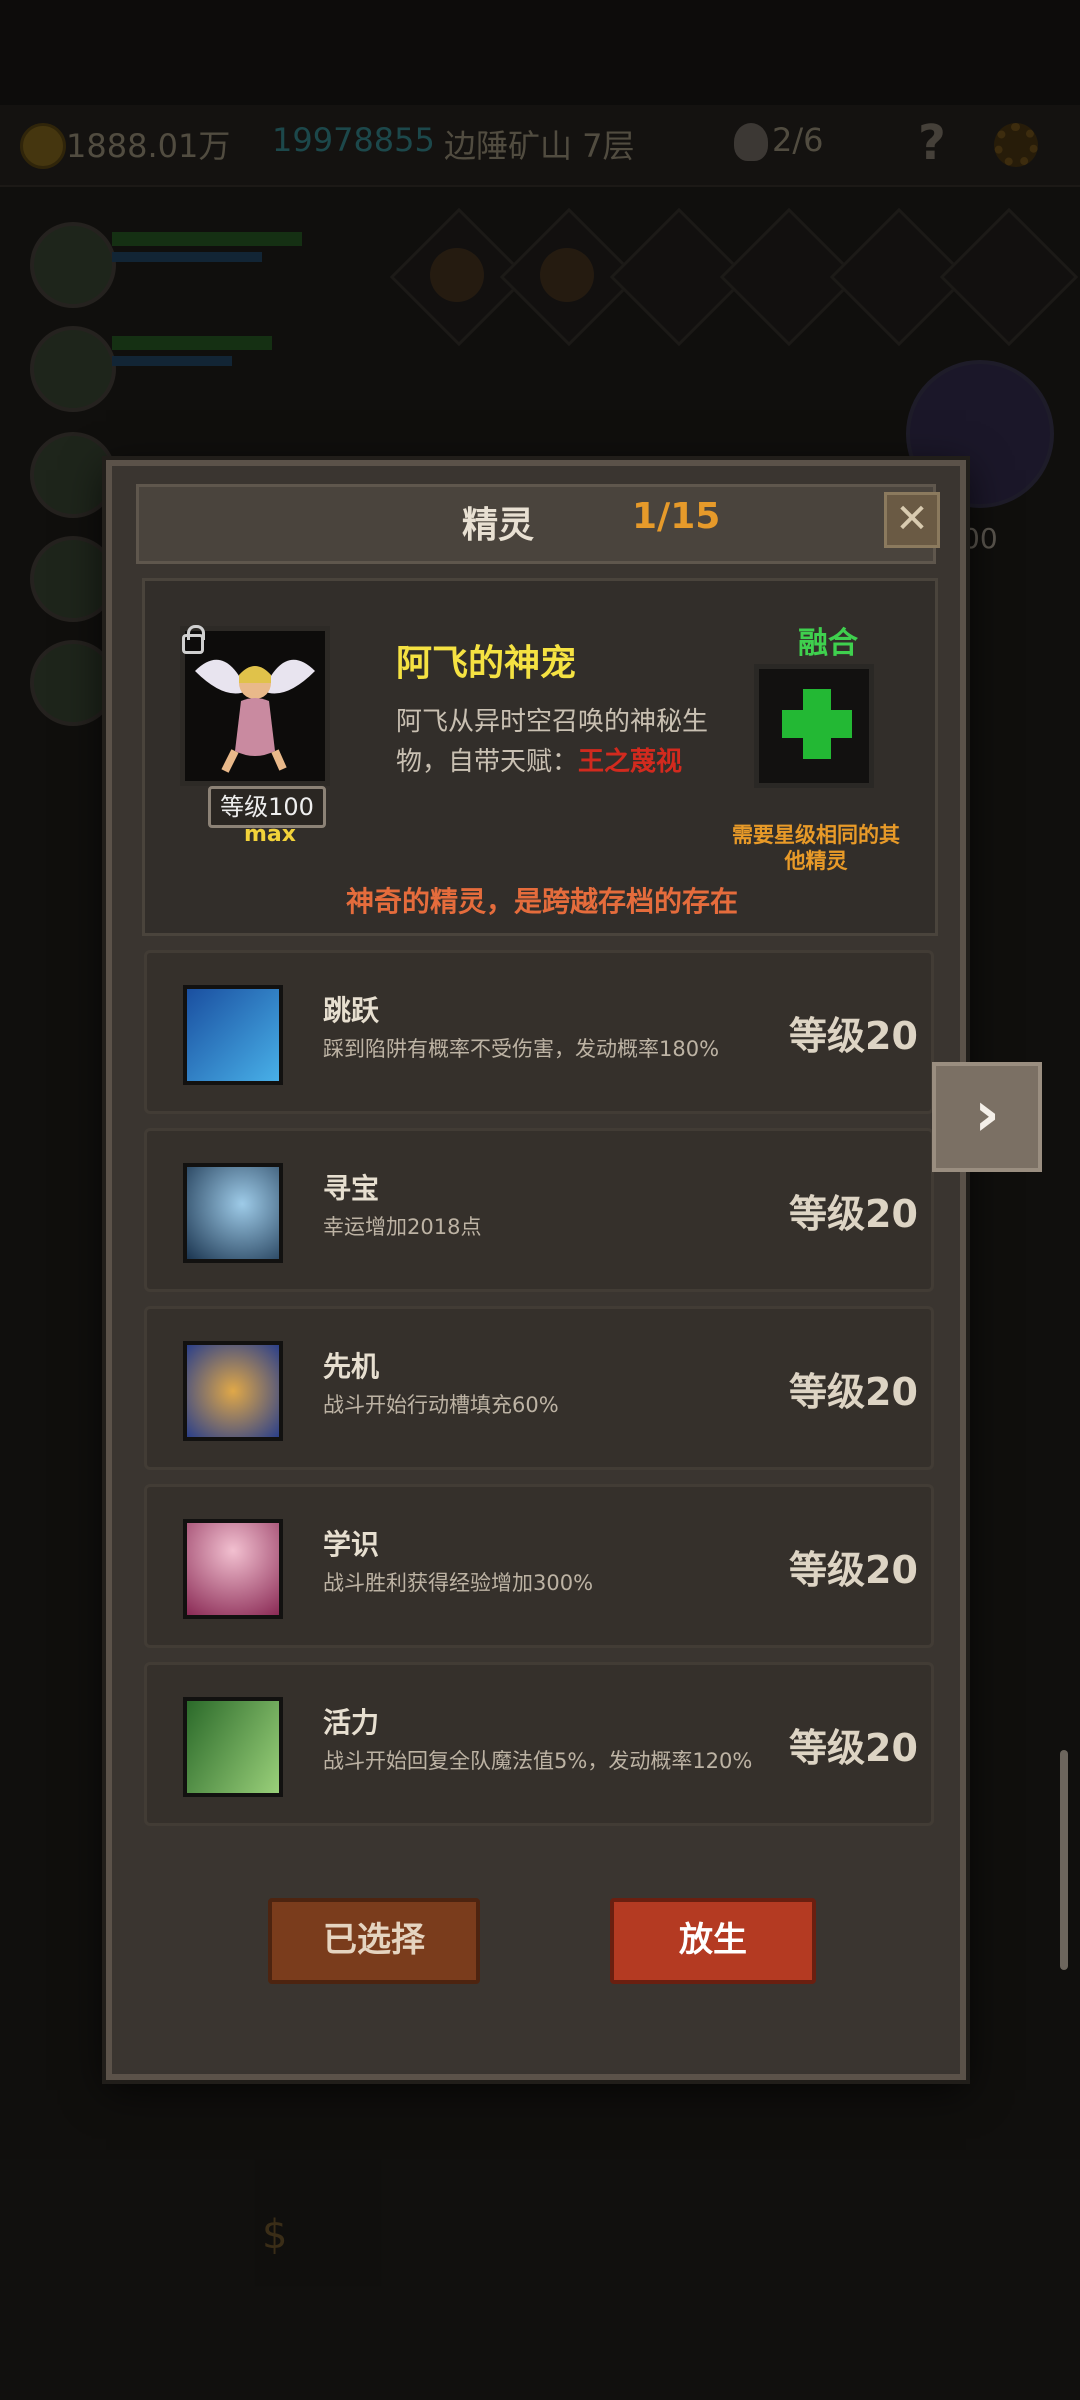 The width and height of the screenshot is (1080, 2400). What do you see at coordinates (233, 1391) in the screenshot?
I see `leopard-skill-icon` at bounding box center [233, 1391].